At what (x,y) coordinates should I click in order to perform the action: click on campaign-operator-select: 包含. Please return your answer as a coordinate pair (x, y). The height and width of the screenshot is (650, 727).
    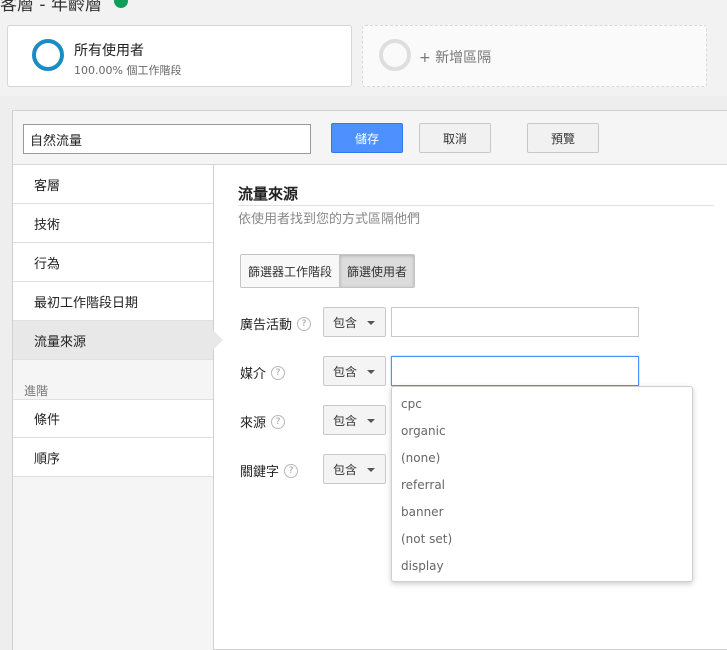
    Looking at the image, I should click on (354, 322).